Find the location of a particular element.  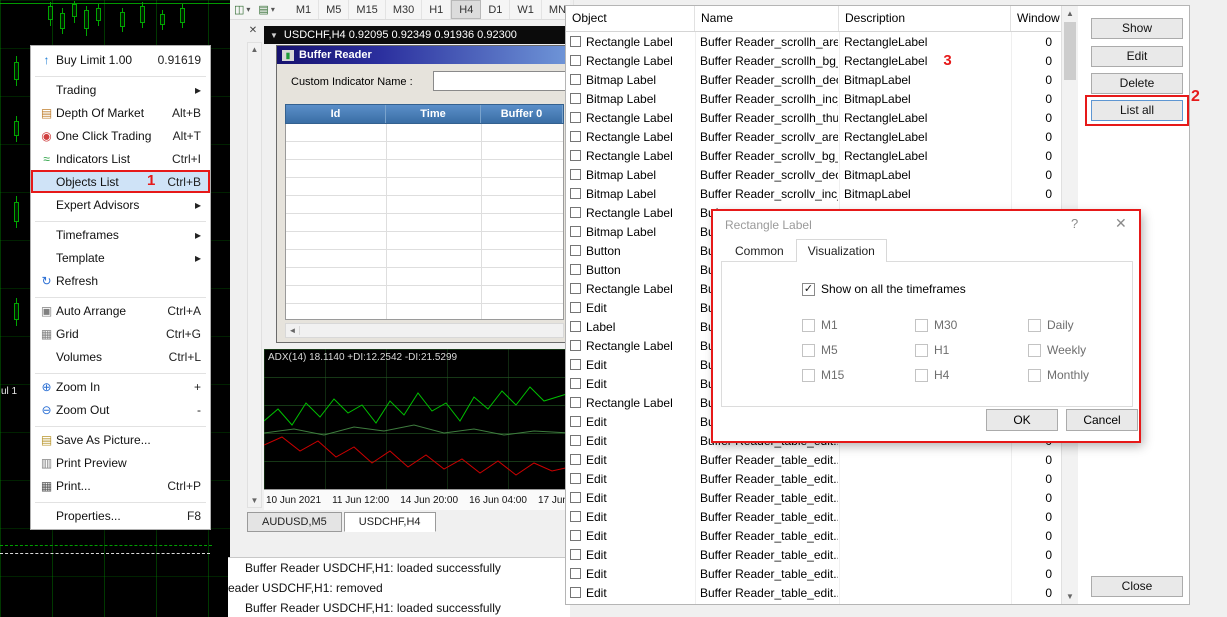

column-header-name: Name is located at coordinates (767, 18).